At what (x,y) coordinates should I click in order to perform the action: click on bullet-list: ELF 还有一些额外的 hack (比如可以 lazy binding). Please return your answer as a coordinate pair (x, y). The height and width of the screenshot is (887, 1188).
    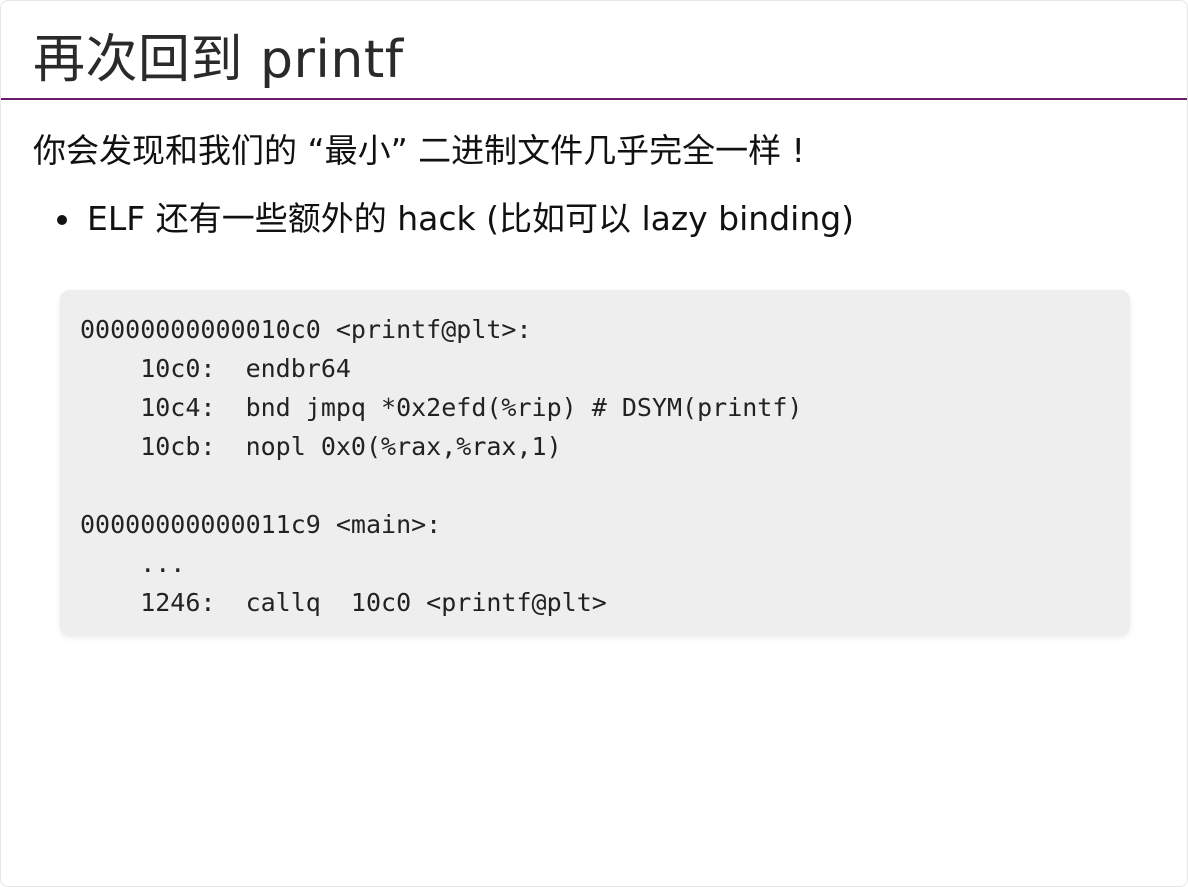
    Looking at the image, I should click on (453, 219).